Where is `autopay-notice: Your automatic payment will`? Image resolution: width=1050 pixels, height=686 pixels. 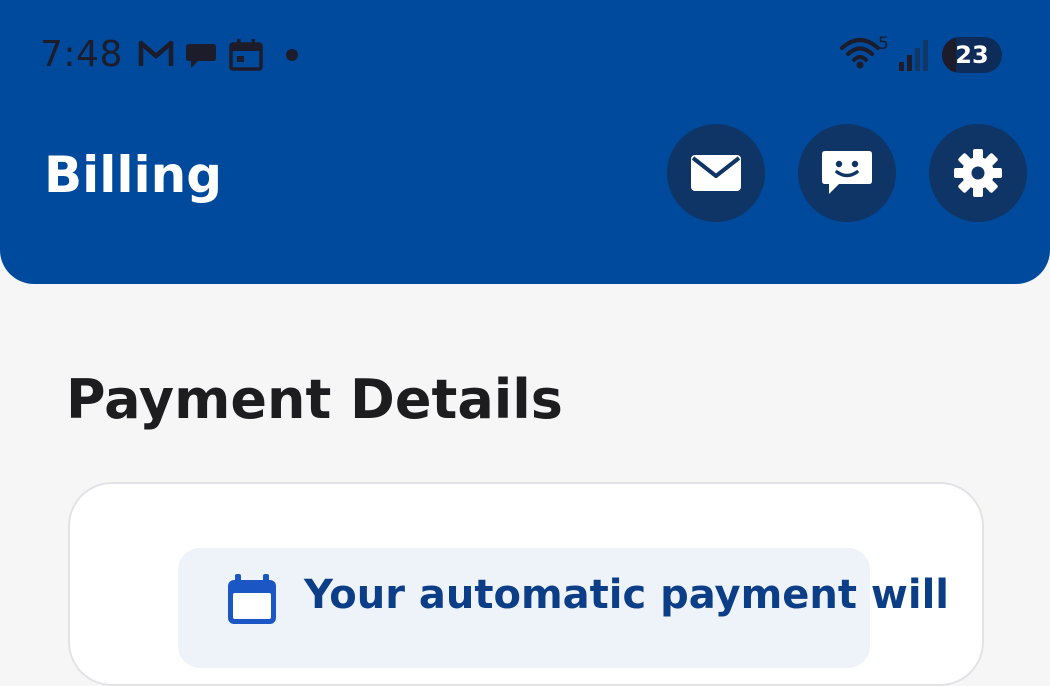 autopay-notice: Your automatic payment will is located at coordinates (563, 608).